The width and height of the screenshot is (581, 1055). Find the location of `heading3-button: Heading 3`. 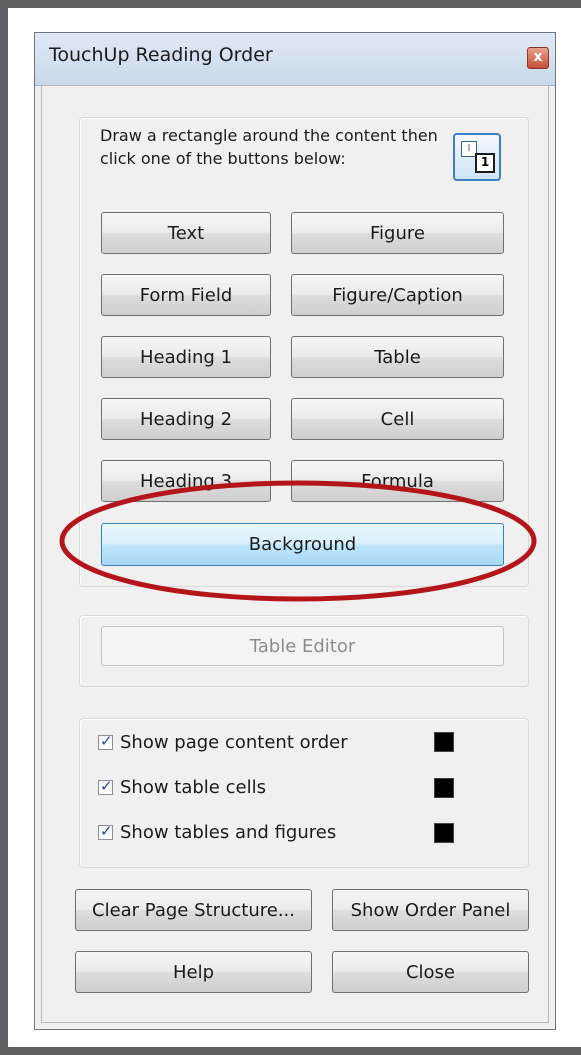

heading3-button: Heading 3 is located at coordinates (186, 481).